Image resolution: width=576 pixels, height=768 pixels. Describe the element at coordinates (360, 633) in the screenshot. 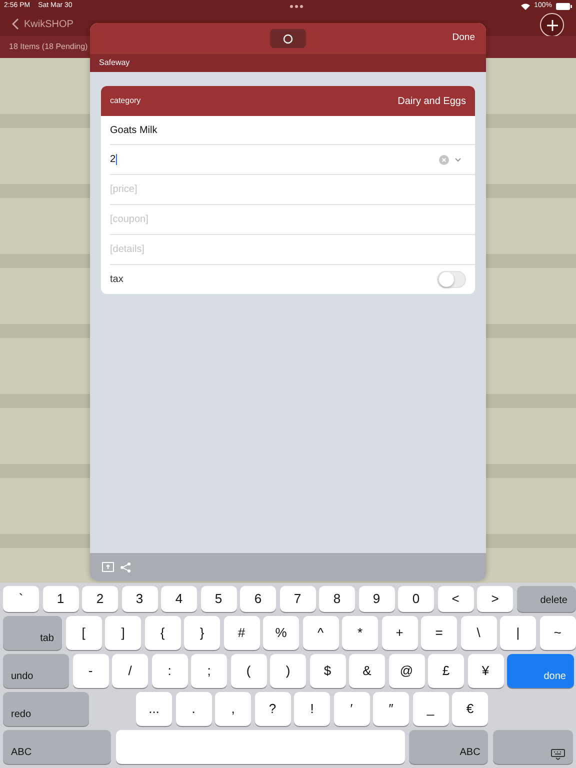

I see `key: *` at that location.